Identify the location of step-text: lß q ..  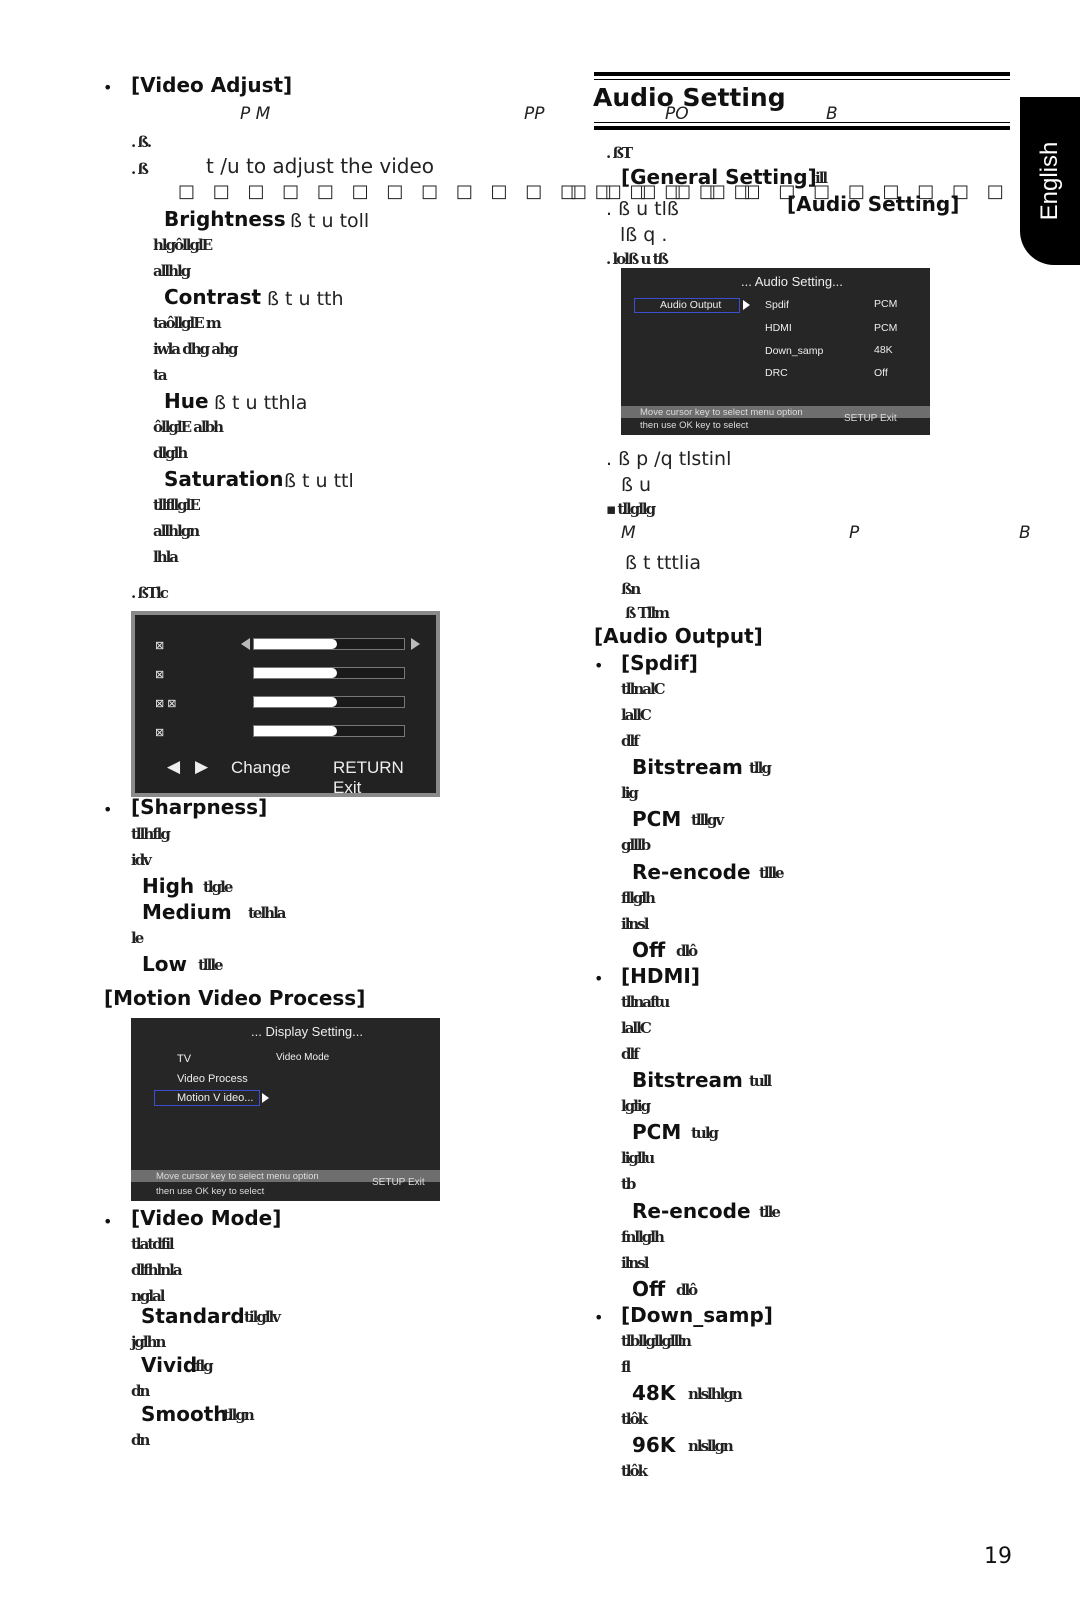
(644, 235).